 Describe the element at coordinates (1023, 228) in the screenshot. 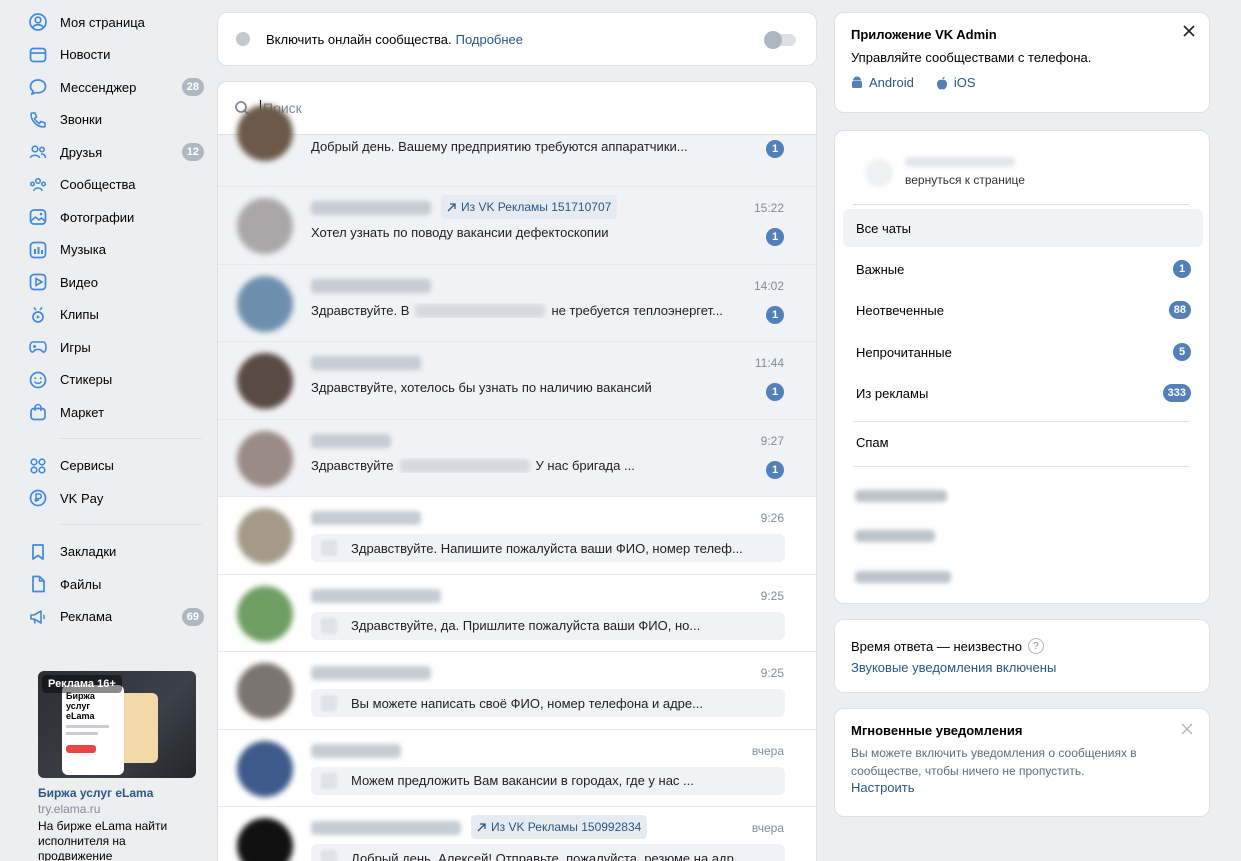

I see `folder-item: Все чаты` at that location.